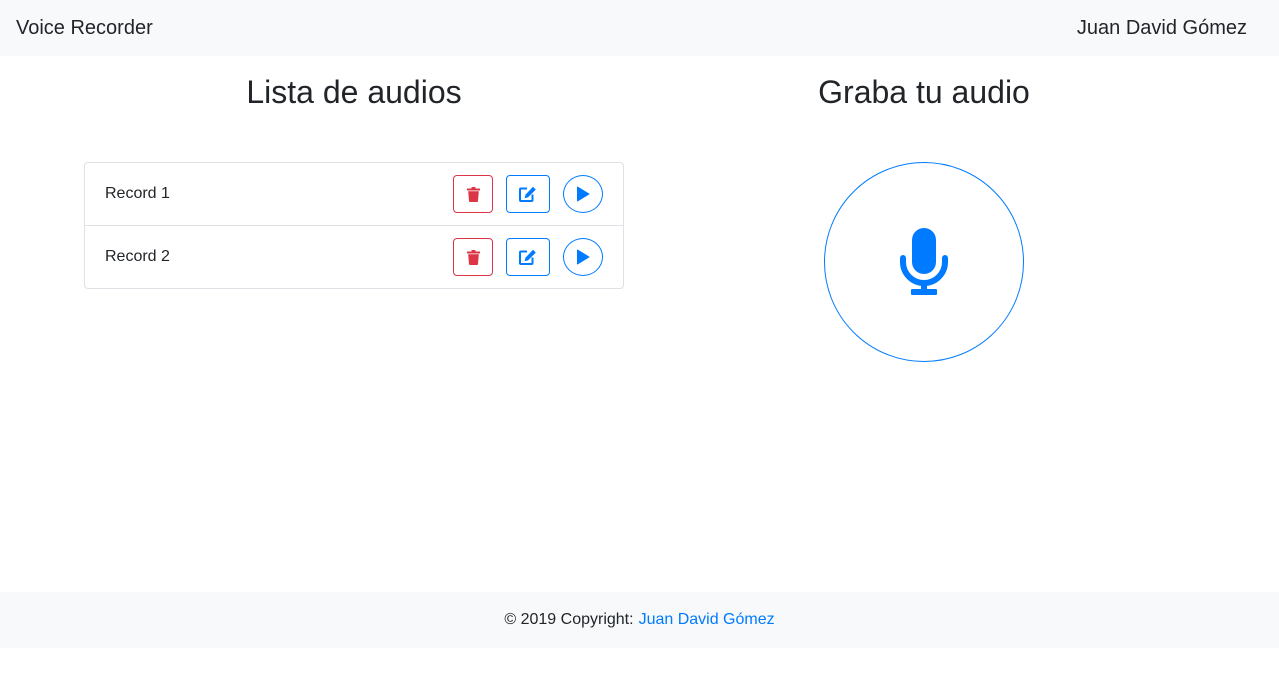 The height and width of the screenshot is (688, 1279). Describe the element at coordinates (707, 620) in the screenshot. I see `author-link: Juan David Gómez` at that location.